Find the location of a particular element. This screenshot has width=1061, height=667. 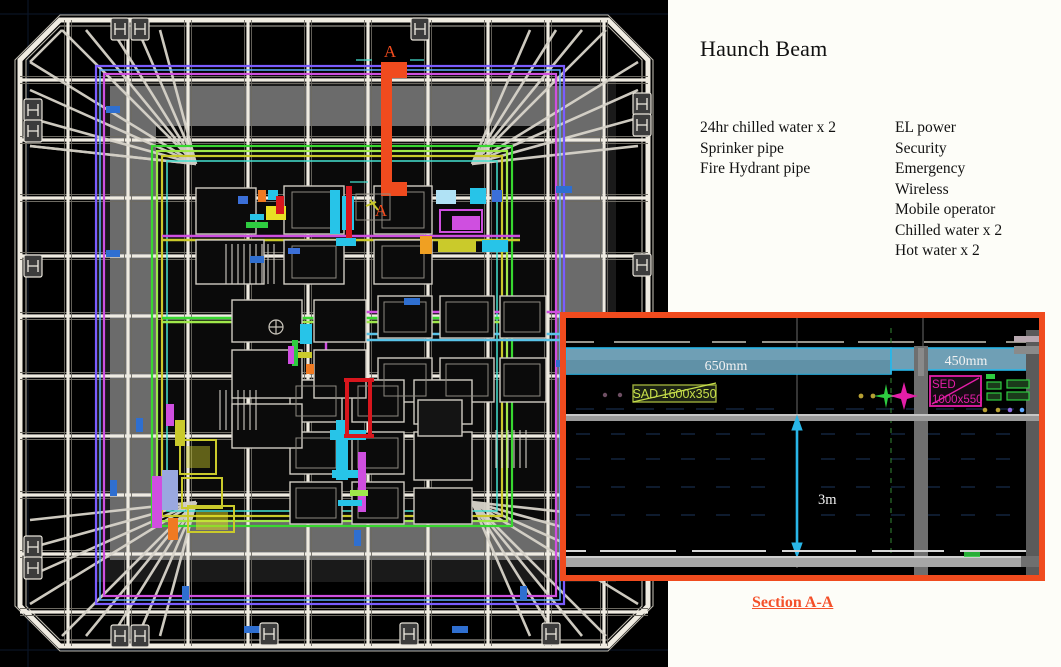

duct-label-text: SAD 1600x350 is located at coordinates (674, 394).